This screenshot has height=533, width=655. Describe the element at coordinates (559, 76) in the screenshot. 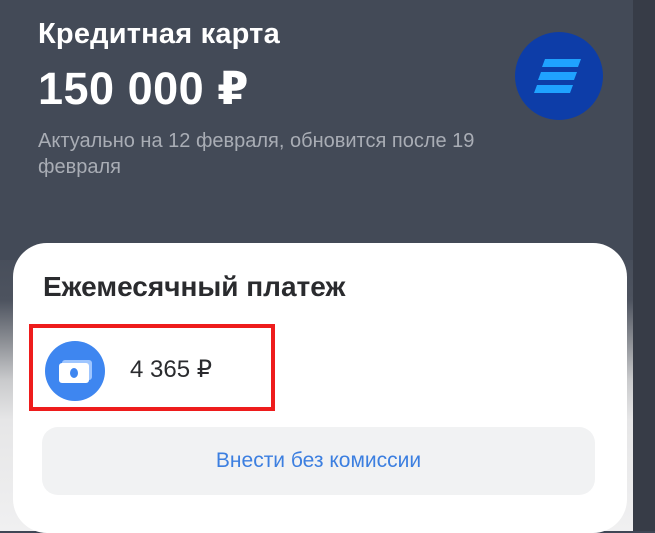

I see `bank-logo-icon` at that location.